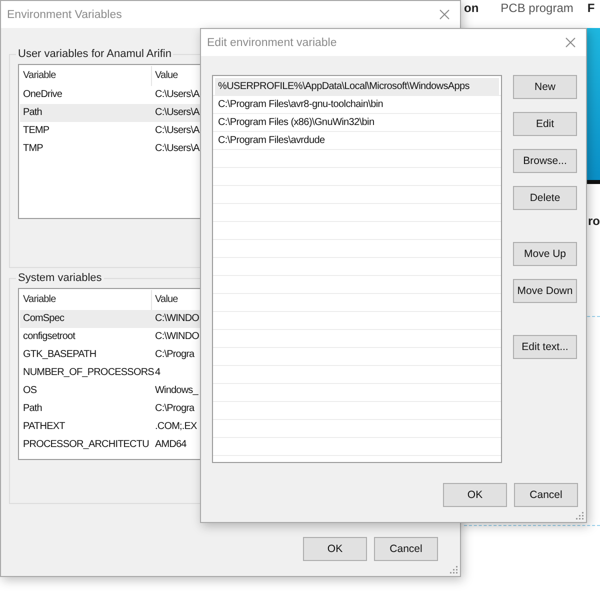 The width and height of the screenshot is (600, 600). Describe the element at coordinates (176, 427) in the screenshot. I see `variable-value: .COM;.EX` at that location.